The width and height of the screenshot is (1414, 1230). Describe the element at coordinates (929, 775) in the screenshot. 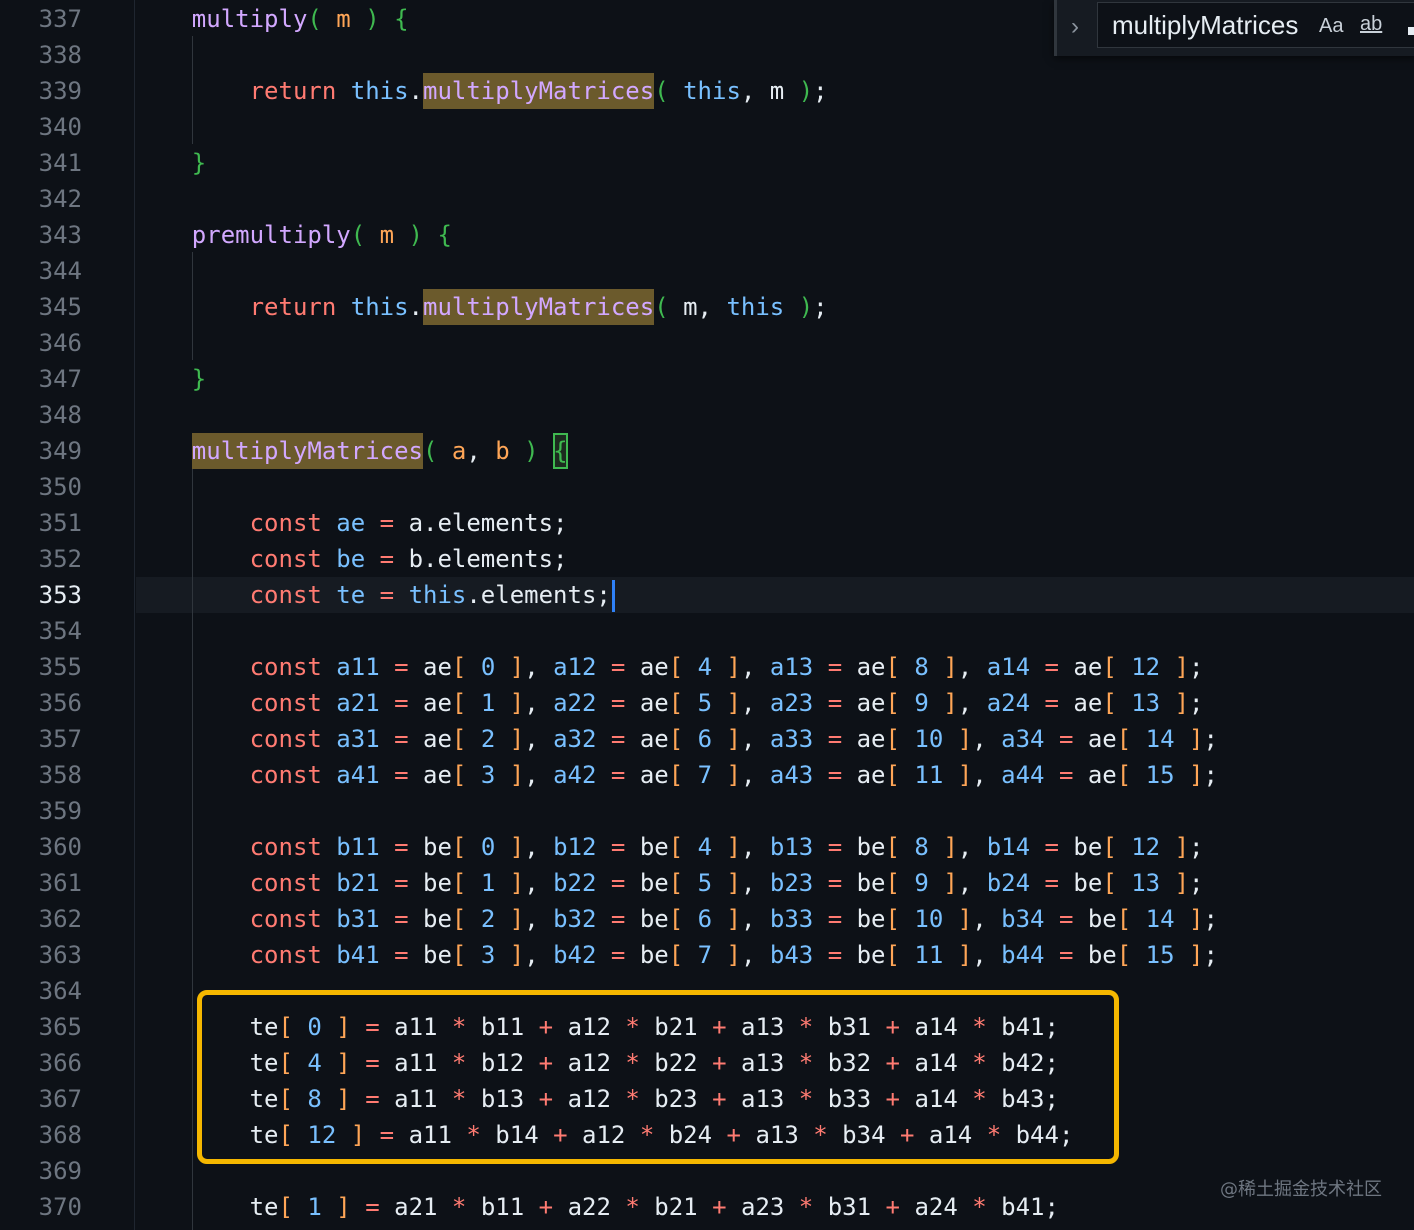

I see `code-token: 11` at that location.